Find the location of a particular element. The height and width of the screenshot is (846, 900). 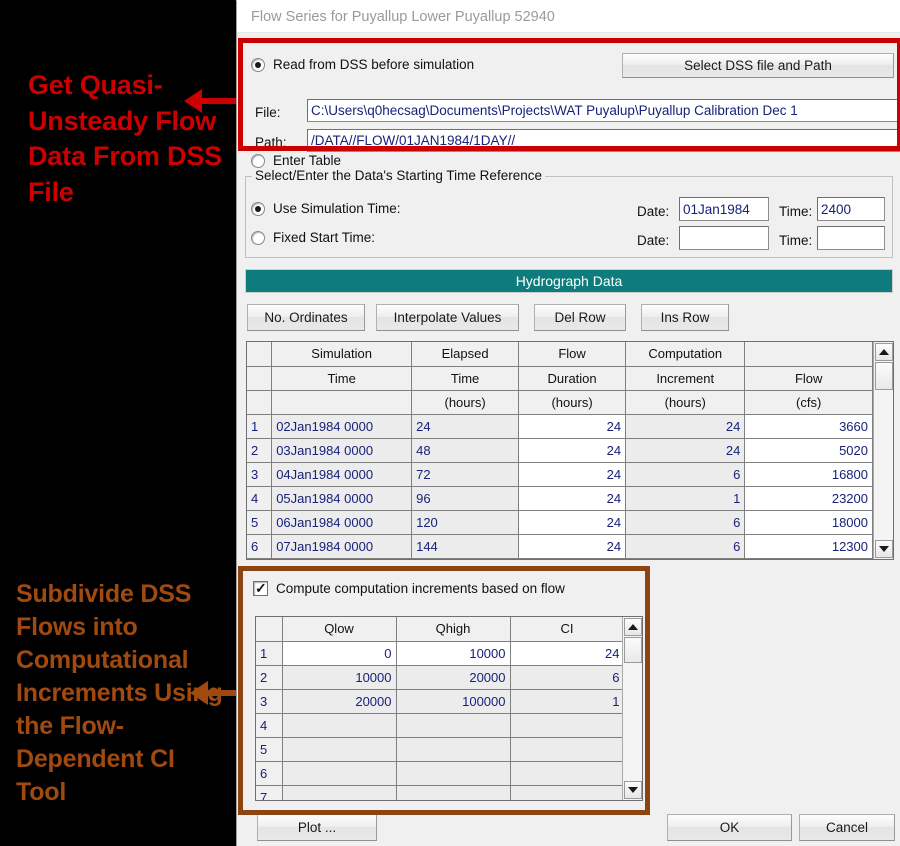

list-item: 1 0 10000 24 is located at coordinates (439, 653).